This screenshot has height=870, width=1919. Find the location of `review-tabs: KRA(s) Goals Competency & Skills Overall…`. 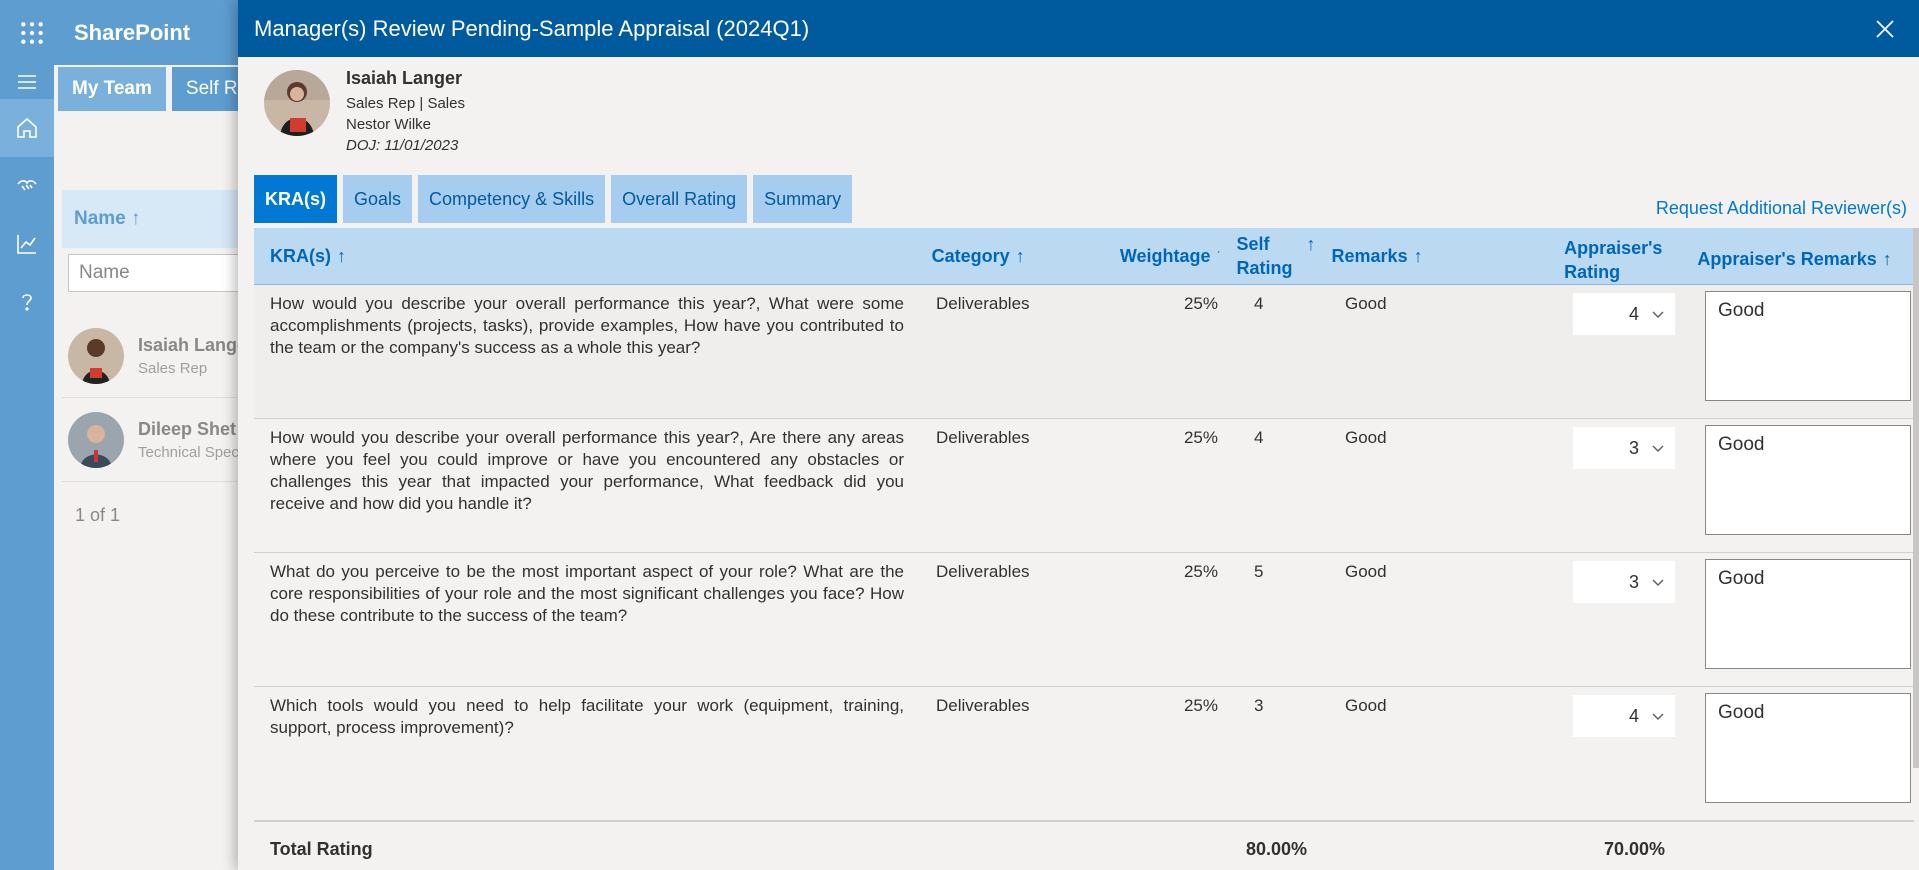

review-tabs: KRA(s) Goals Competency & Skills Overall… is located at coordinates (553, 199).